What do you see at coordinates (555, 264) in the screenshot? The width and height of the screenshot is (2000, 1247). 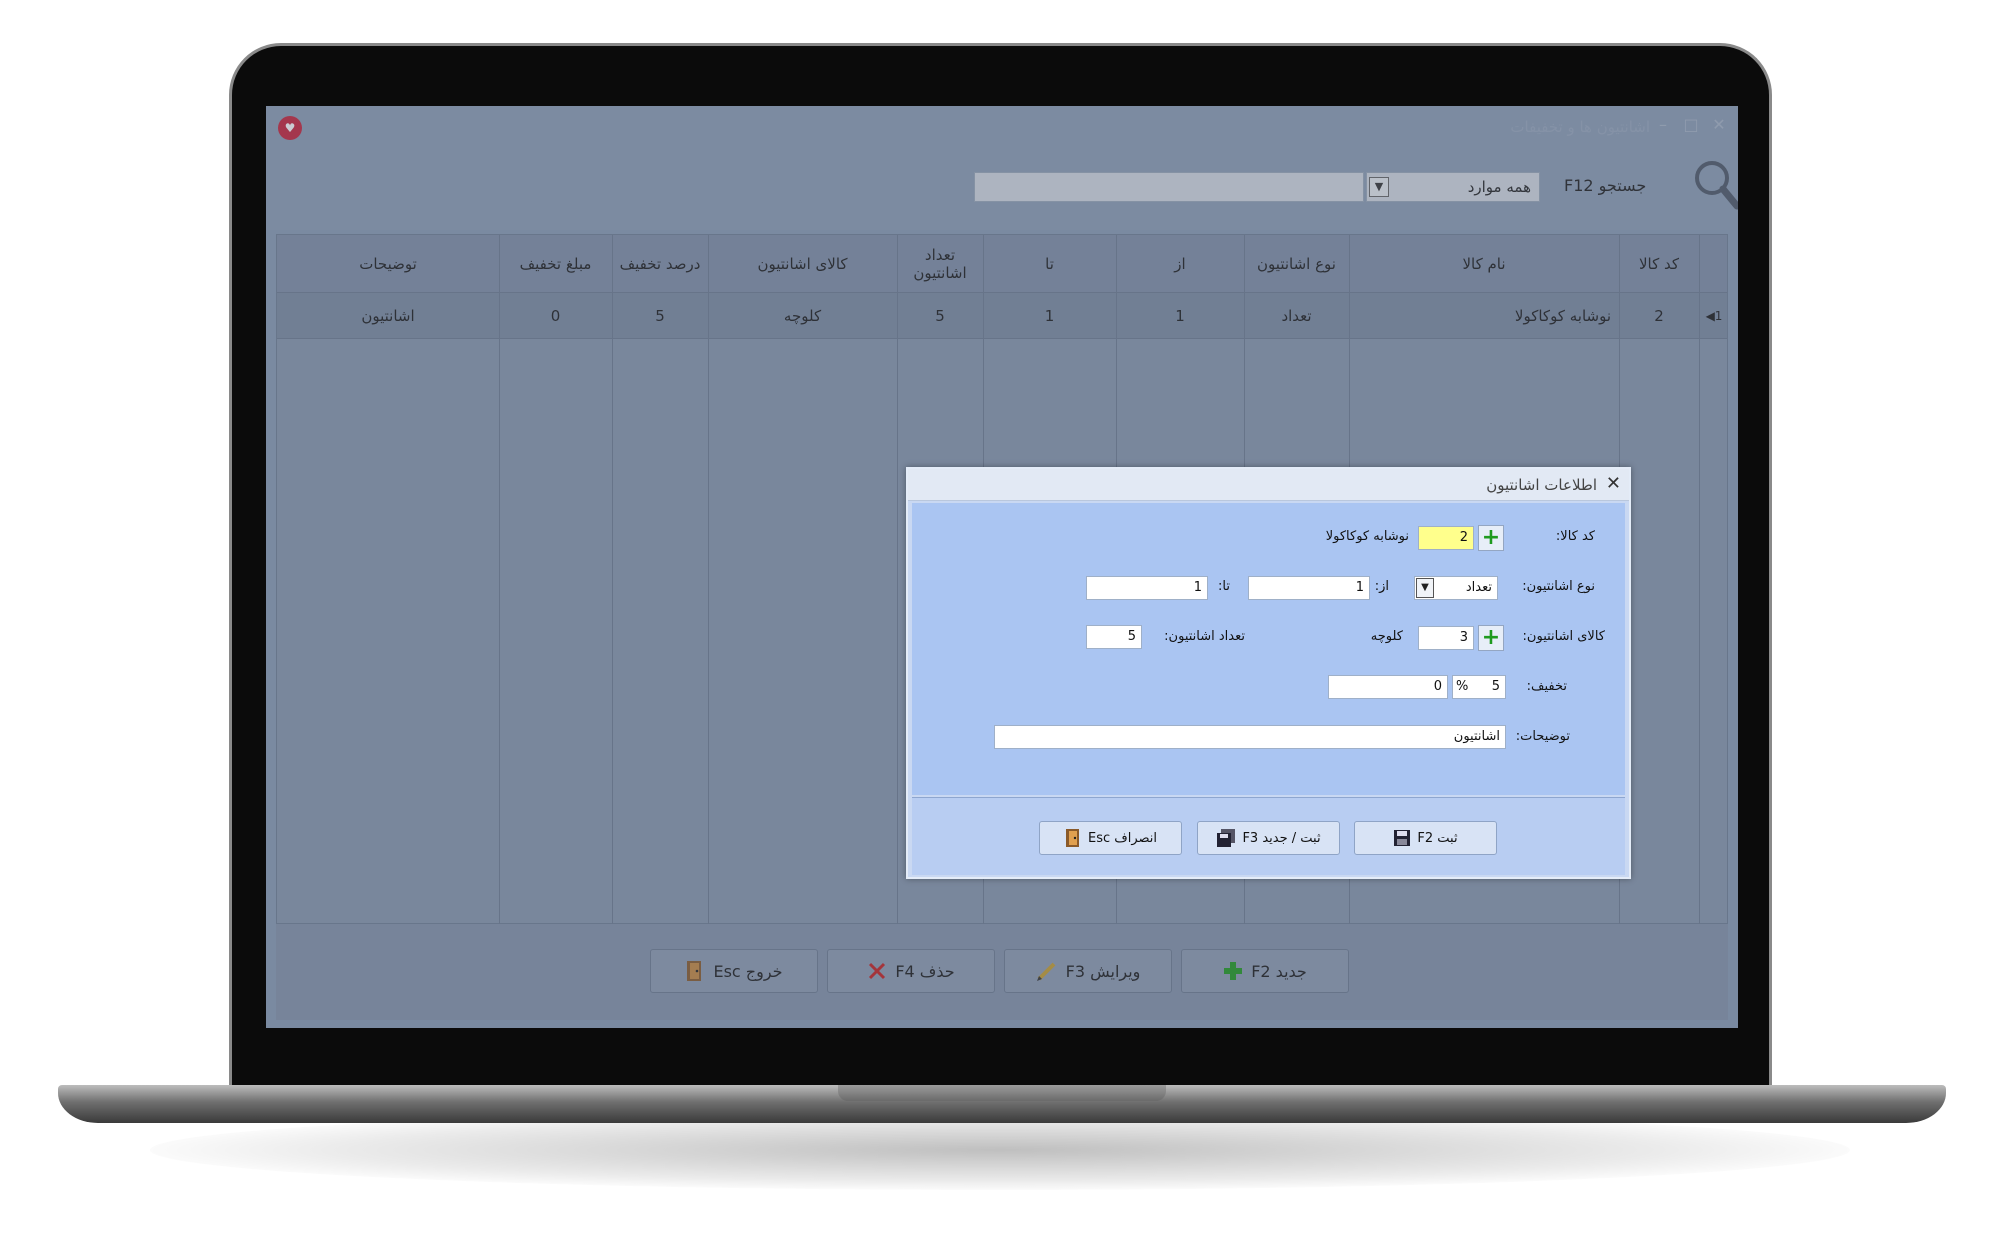 I see `column-header-discount-amount: مبلغ تخفیف` at bounding box center [555, 264].